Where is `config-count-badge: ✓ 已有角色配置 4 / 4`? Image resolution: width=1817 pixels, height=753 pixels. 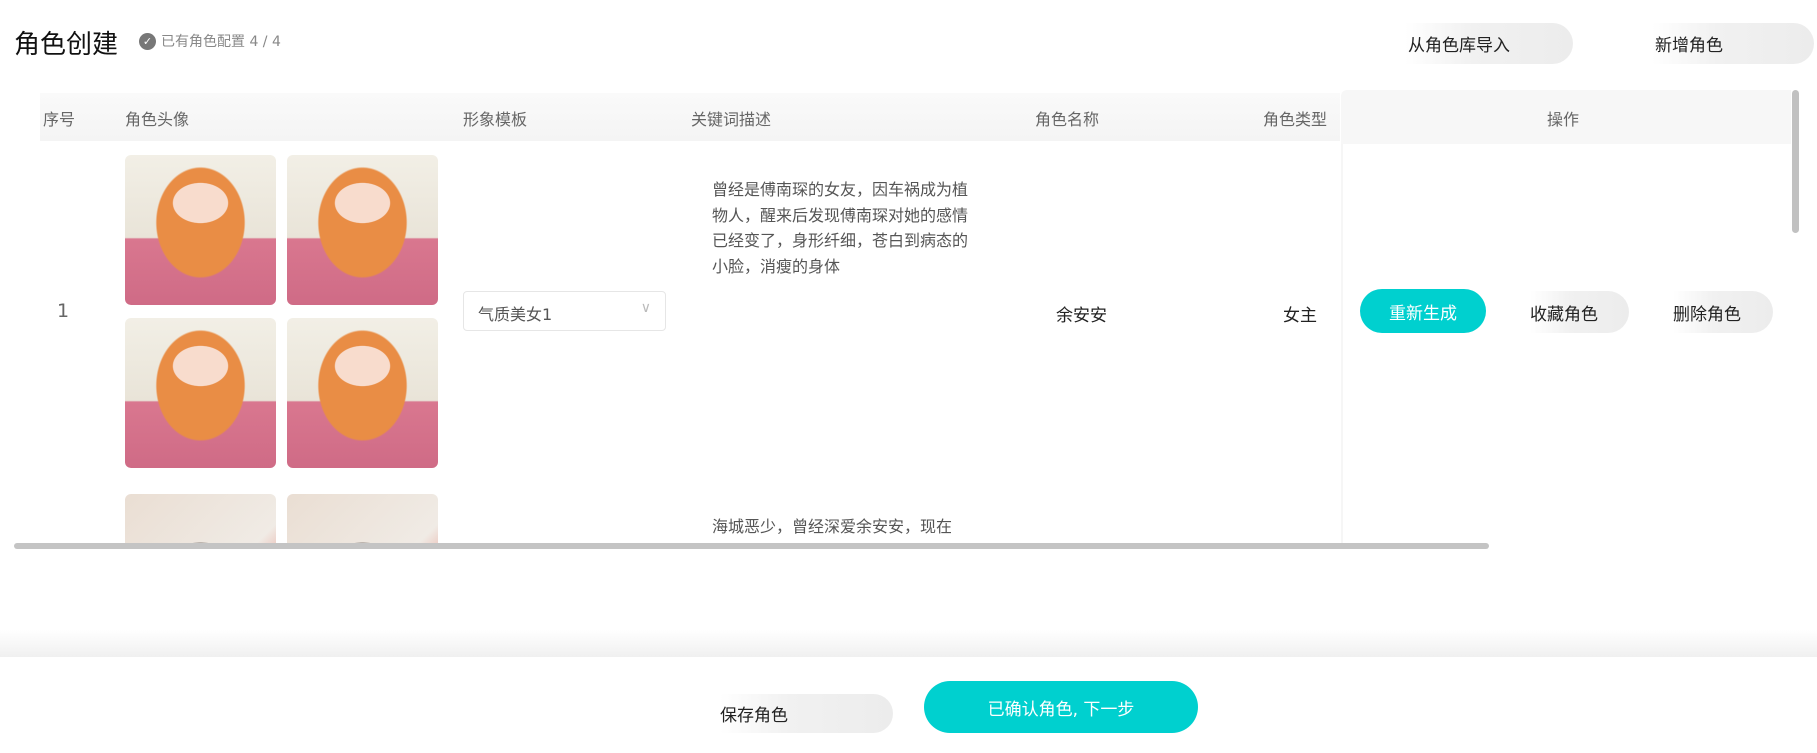
config-count-badge: ✓ 已有角色配置 4 / 4 is located at coordinates (210, 41).